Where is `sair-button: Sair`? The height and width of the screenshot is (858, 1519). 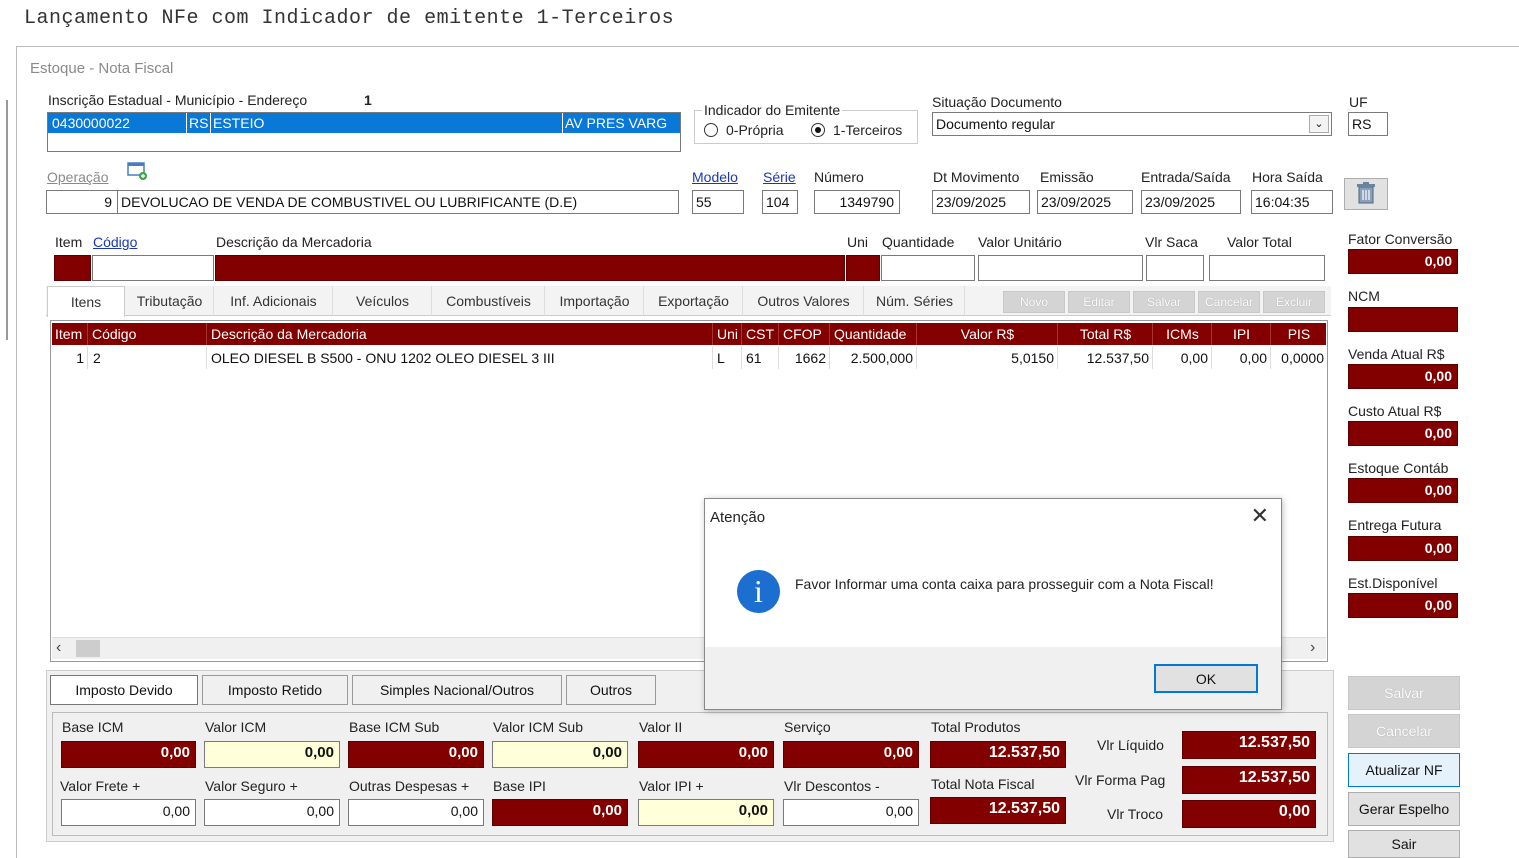
sair-button: Sair is located at coordinates (1404, 844).